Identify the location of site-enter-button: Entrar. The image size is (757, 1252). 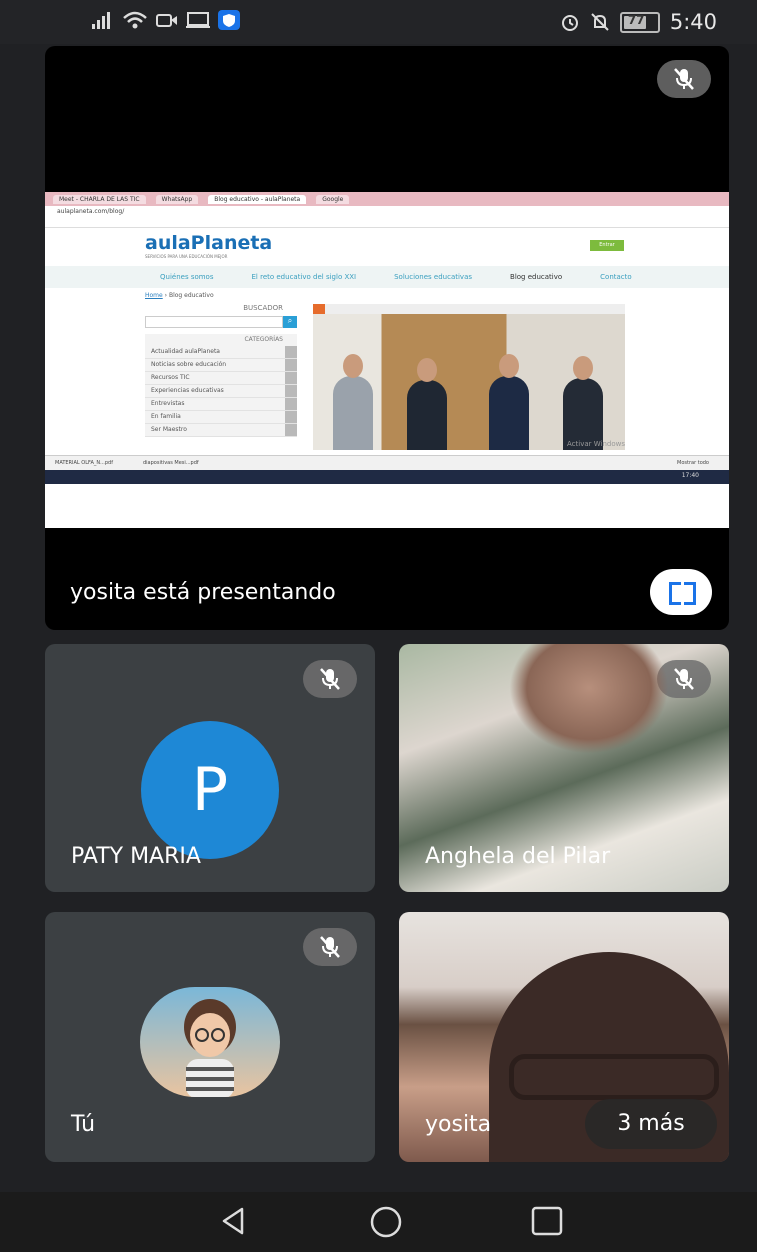
(607, 245).